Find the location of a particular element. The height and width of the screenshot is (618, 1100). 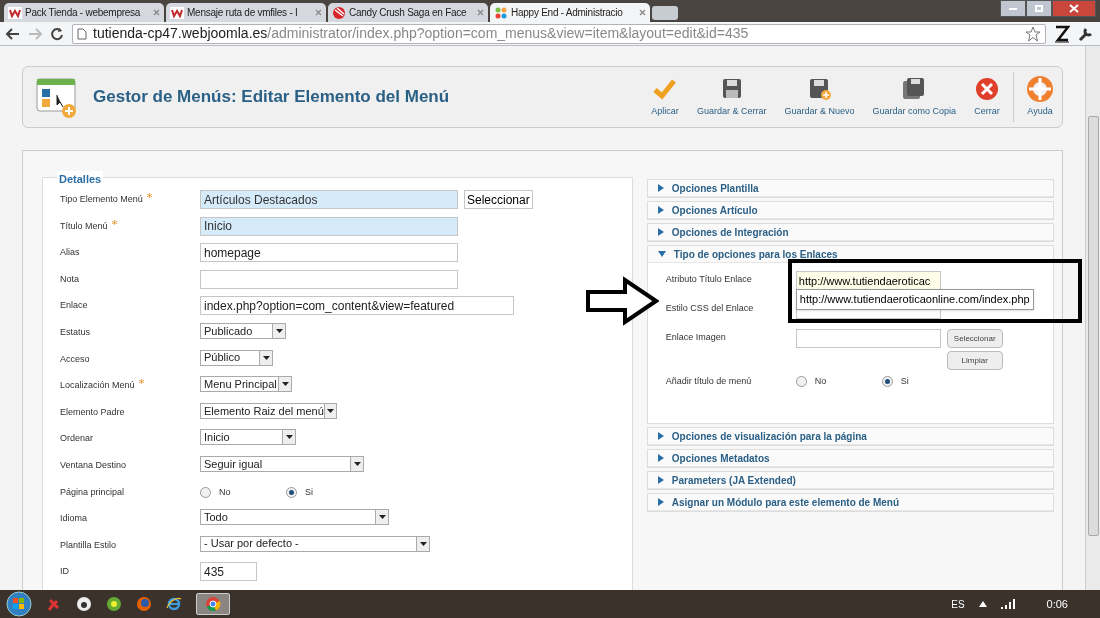

field-label: Localización Menú is located at coordinates (97, 386).